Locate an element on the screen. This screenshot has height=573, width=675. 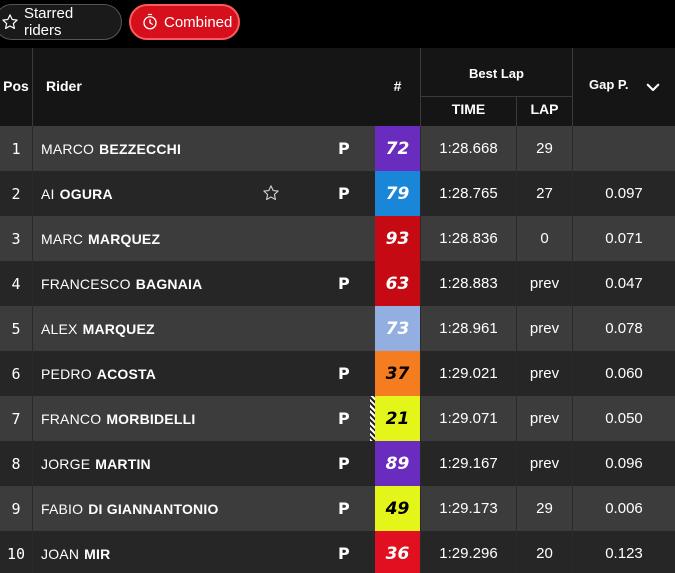
rider-last-name: DI GIANNANTONIO is located at coordinates (153, 508).